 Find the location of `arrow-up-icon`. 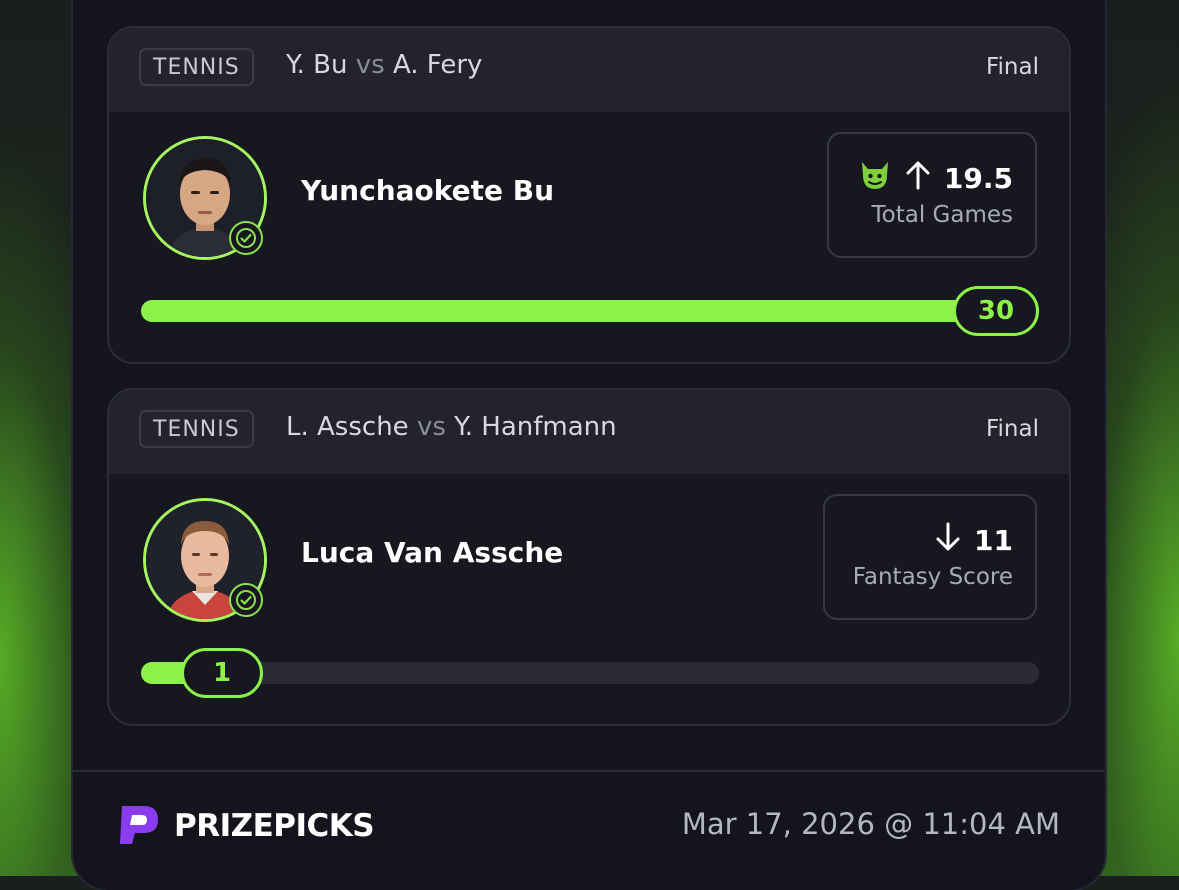

arrow-up-icon is located at coordinates (918, 178).